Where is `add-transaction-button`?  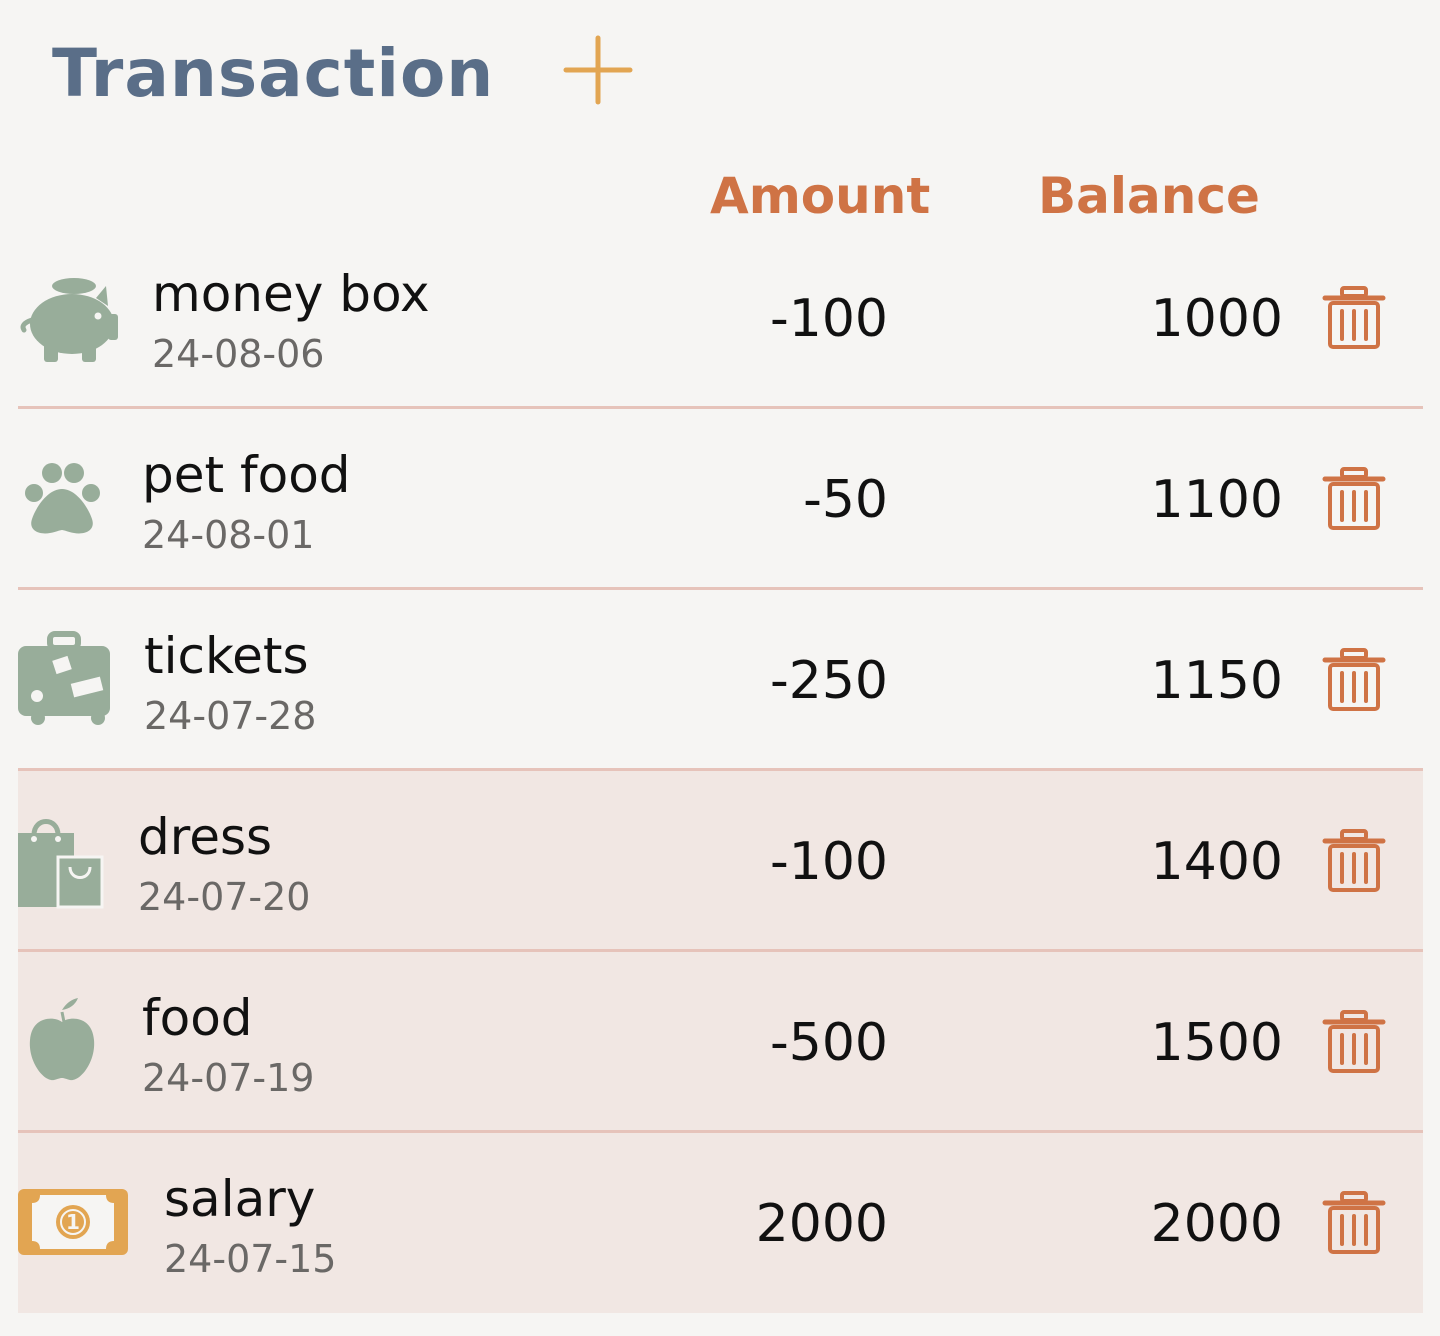
add-transaction-button is located at coordinates (598, 70).